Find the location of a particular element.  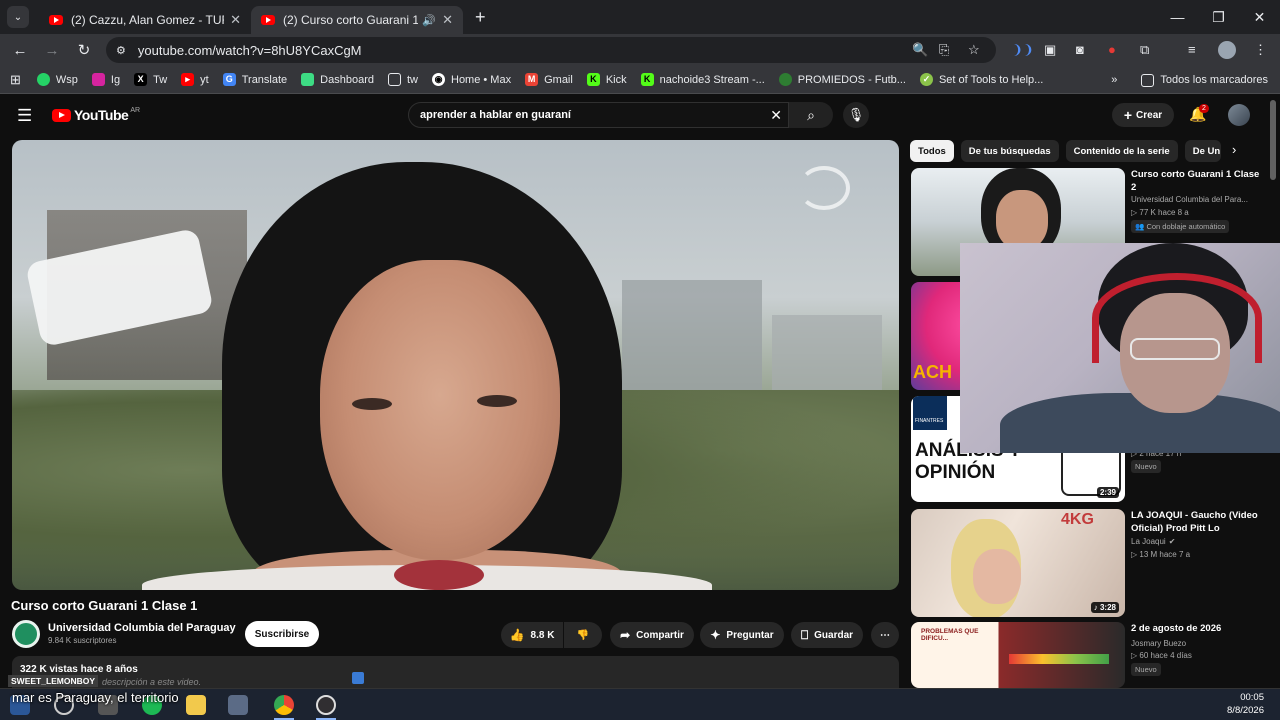

bookmarks-overflow-button: » is located at coordinates (1114, 80).